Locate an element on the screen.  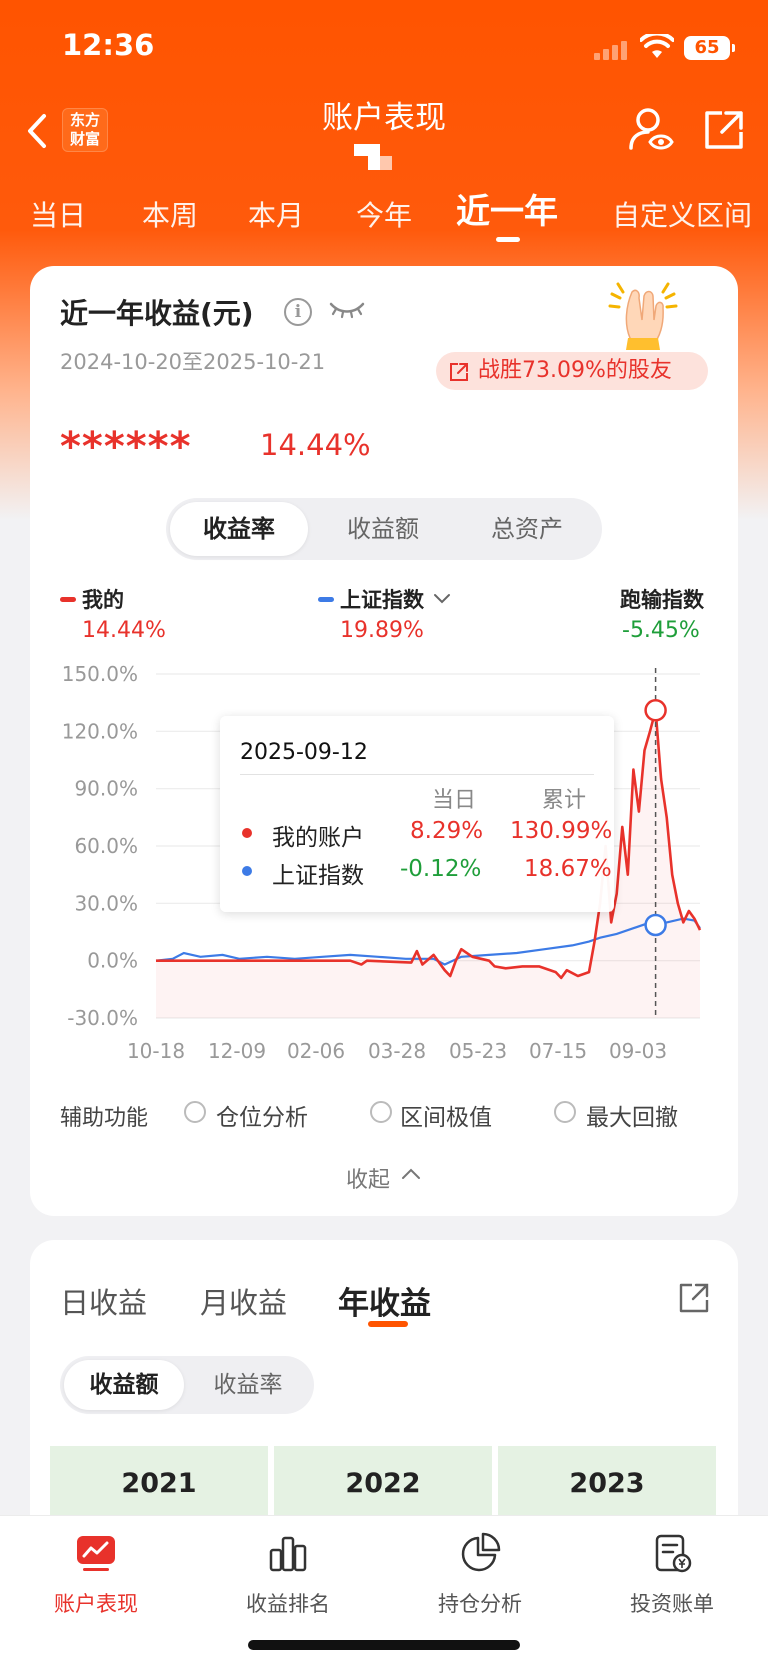
nav-holdings-analysis: 持仓分析 is located at coordinates (480, 1575).